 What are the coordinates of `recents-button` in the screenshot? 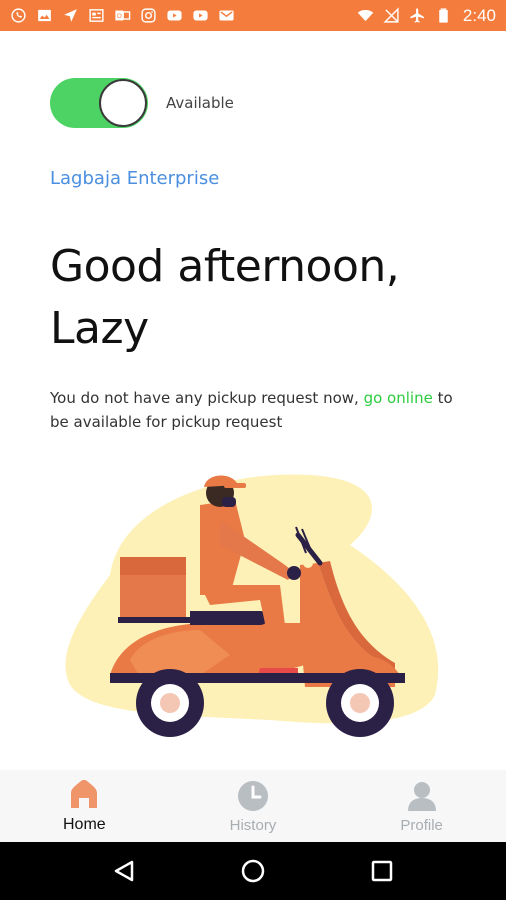 It's located at (382, 871).